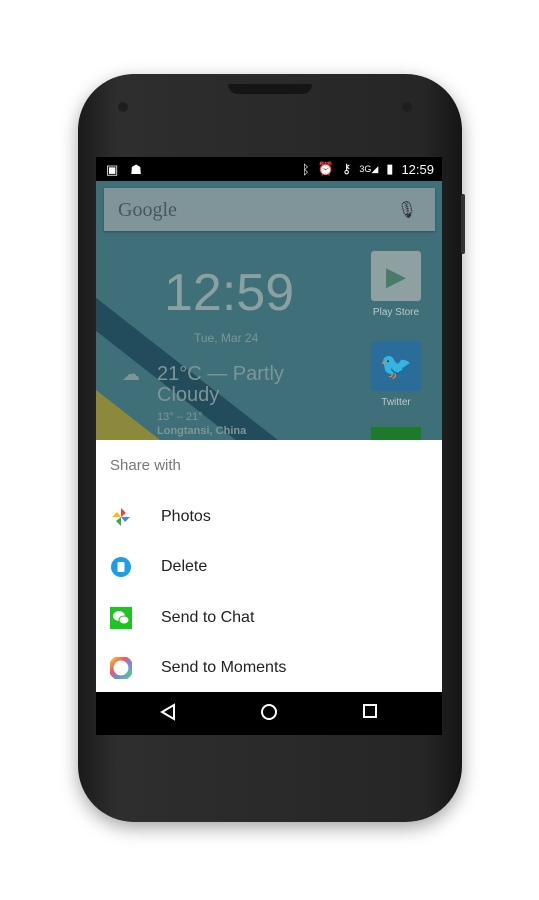 The height and width of the screenshot is (900, 539). I want to click on sensor, so click(123, 107).